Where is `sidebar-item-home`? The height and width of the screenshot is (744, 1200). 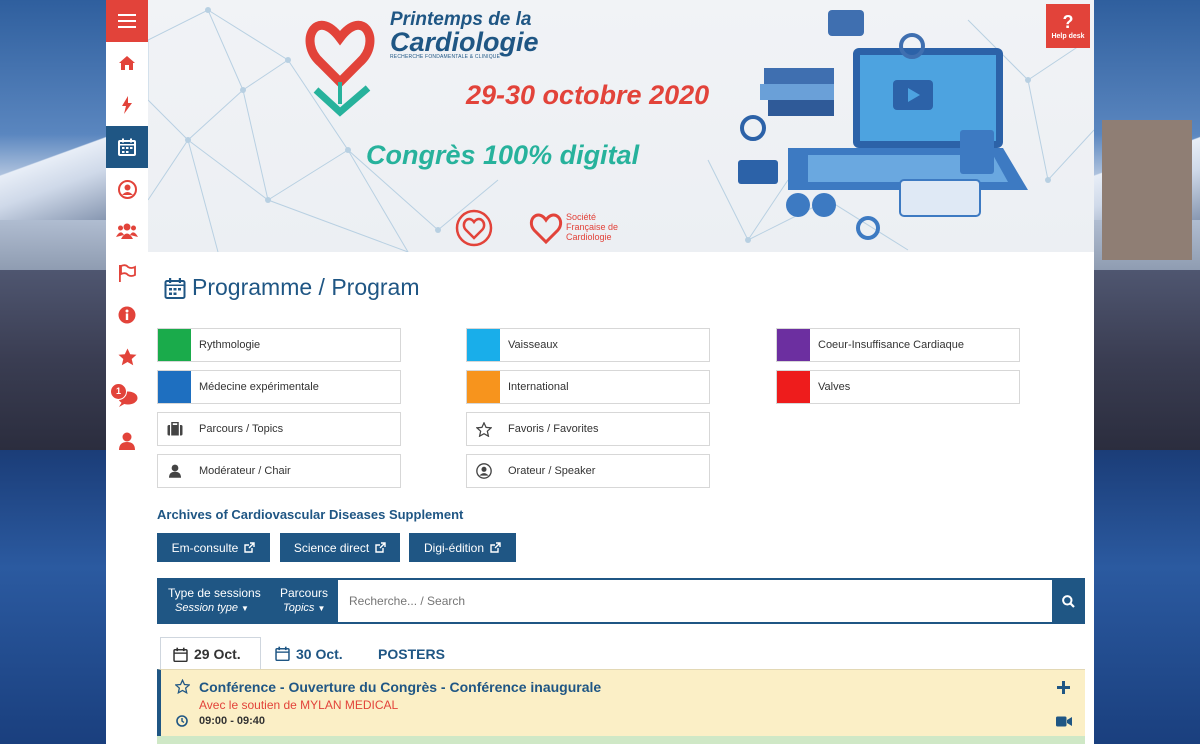 sidebar-item-home is located at coordinates (127, 63).